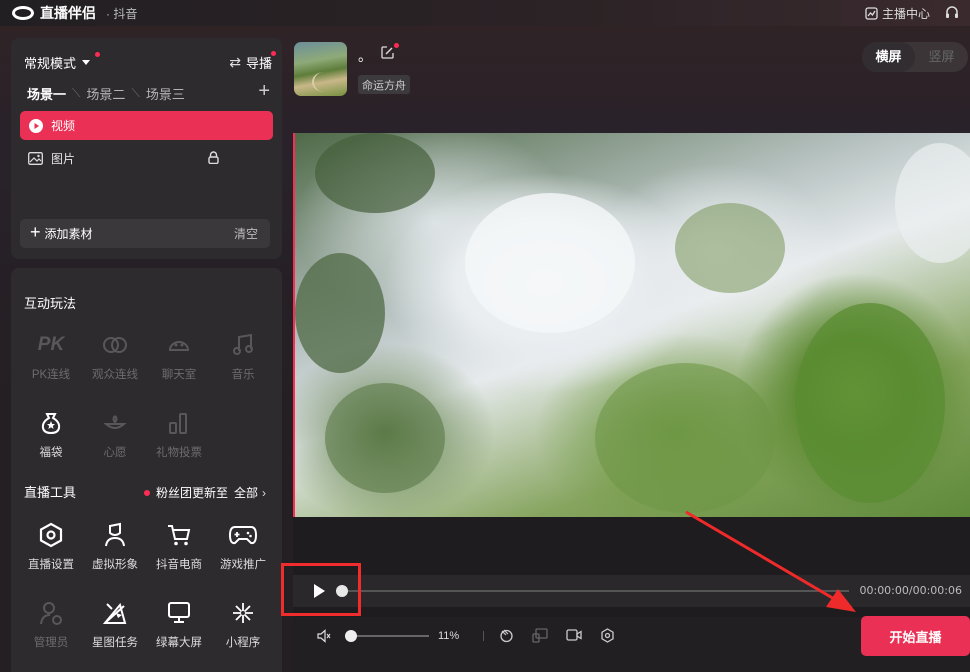 Image resolution: width=970 pixels, height=672 pixels. I want to click on playback-time: 00:00:00/00:00:06, so click(910, 590).